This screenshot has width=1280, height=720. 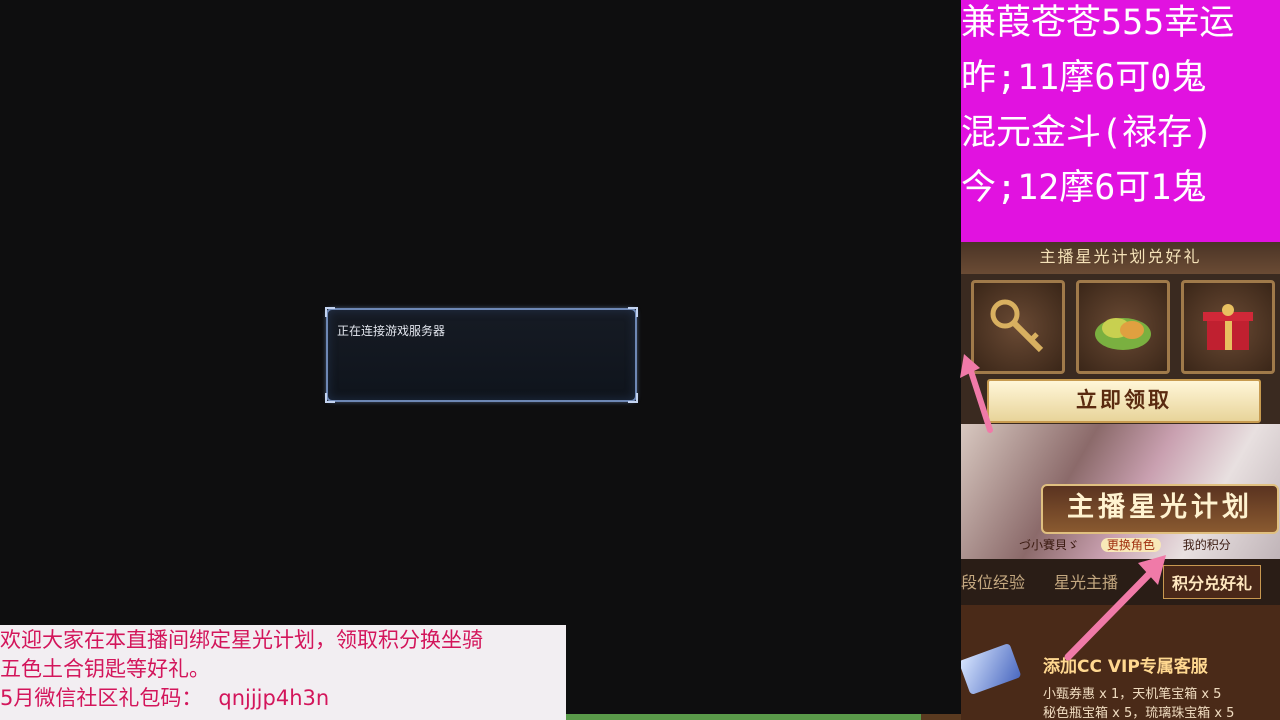 What do you see at coordinates (991, 669) in the screenshot?
I see `vip-ticket-icon` at bounding box center [991, 669].